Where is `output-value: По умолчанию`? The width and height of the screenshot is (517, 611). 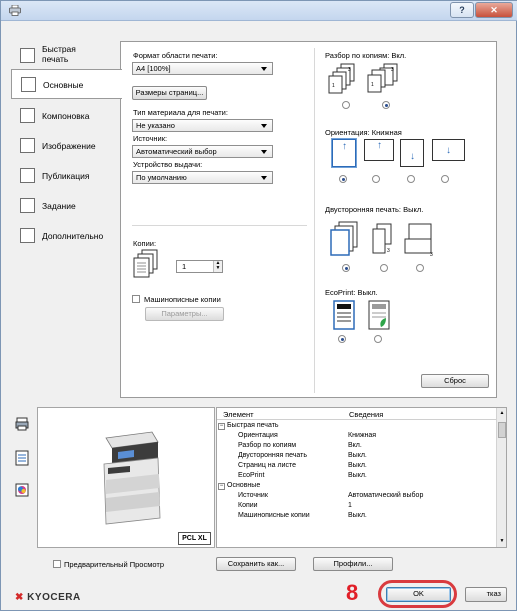
output-value: По умолчанию is located at coordinates (161, 177).